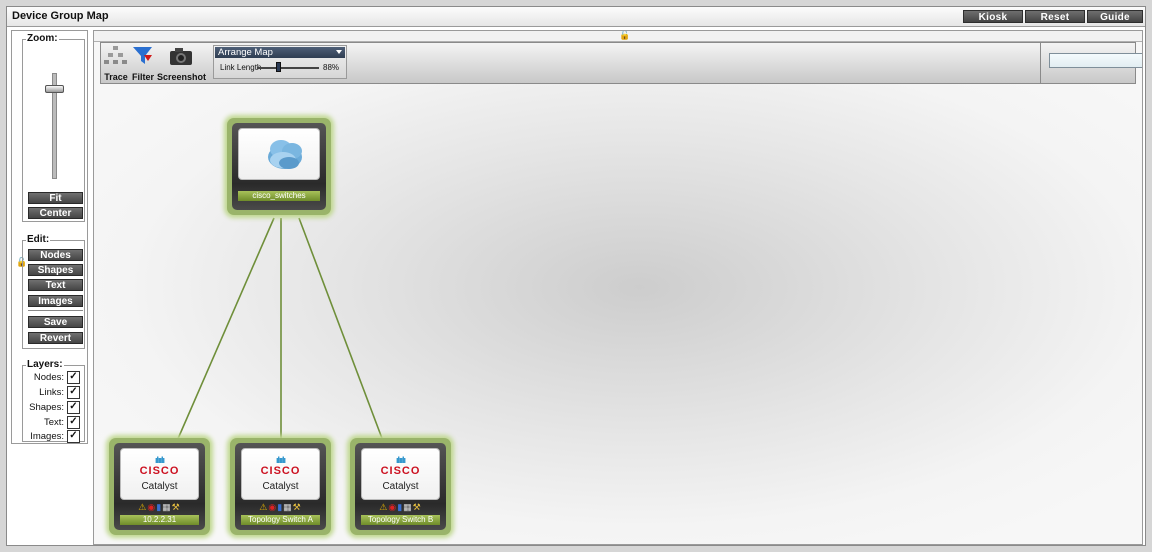 This screenshot has height=552, width=1152. What do you see at coordinates (45, 364) in the screenshot?
I see `layers-legend: Layers:` at bounding box center [45, 364].